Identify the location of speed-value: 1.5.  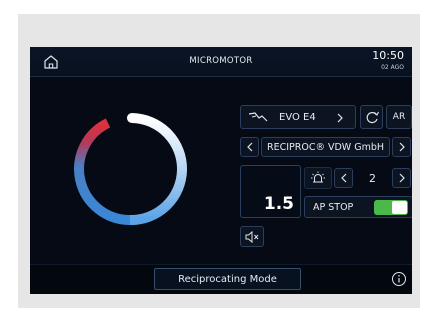
(278, 204).